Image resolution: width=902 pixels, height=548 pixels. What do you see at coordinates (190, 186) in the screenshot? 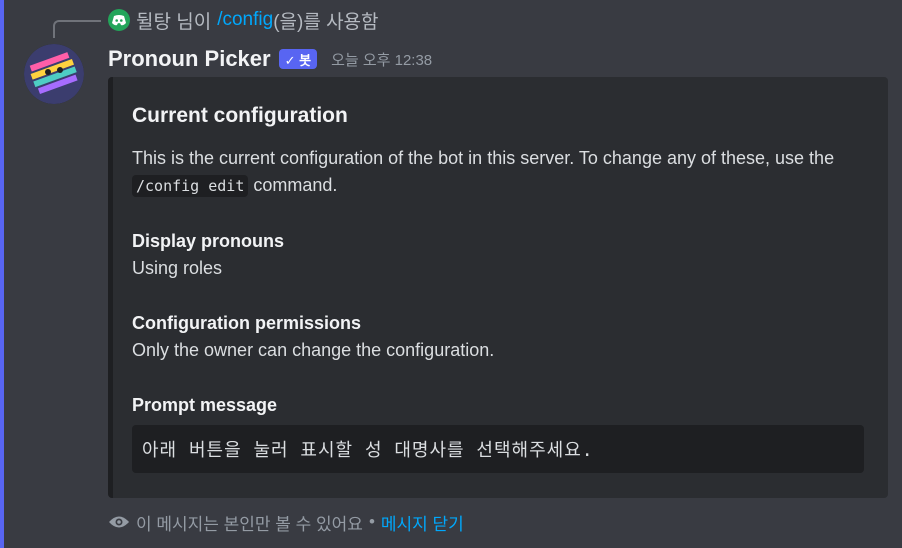
I see `inline-command-code: /config edit` at bounding box center [190, 186].